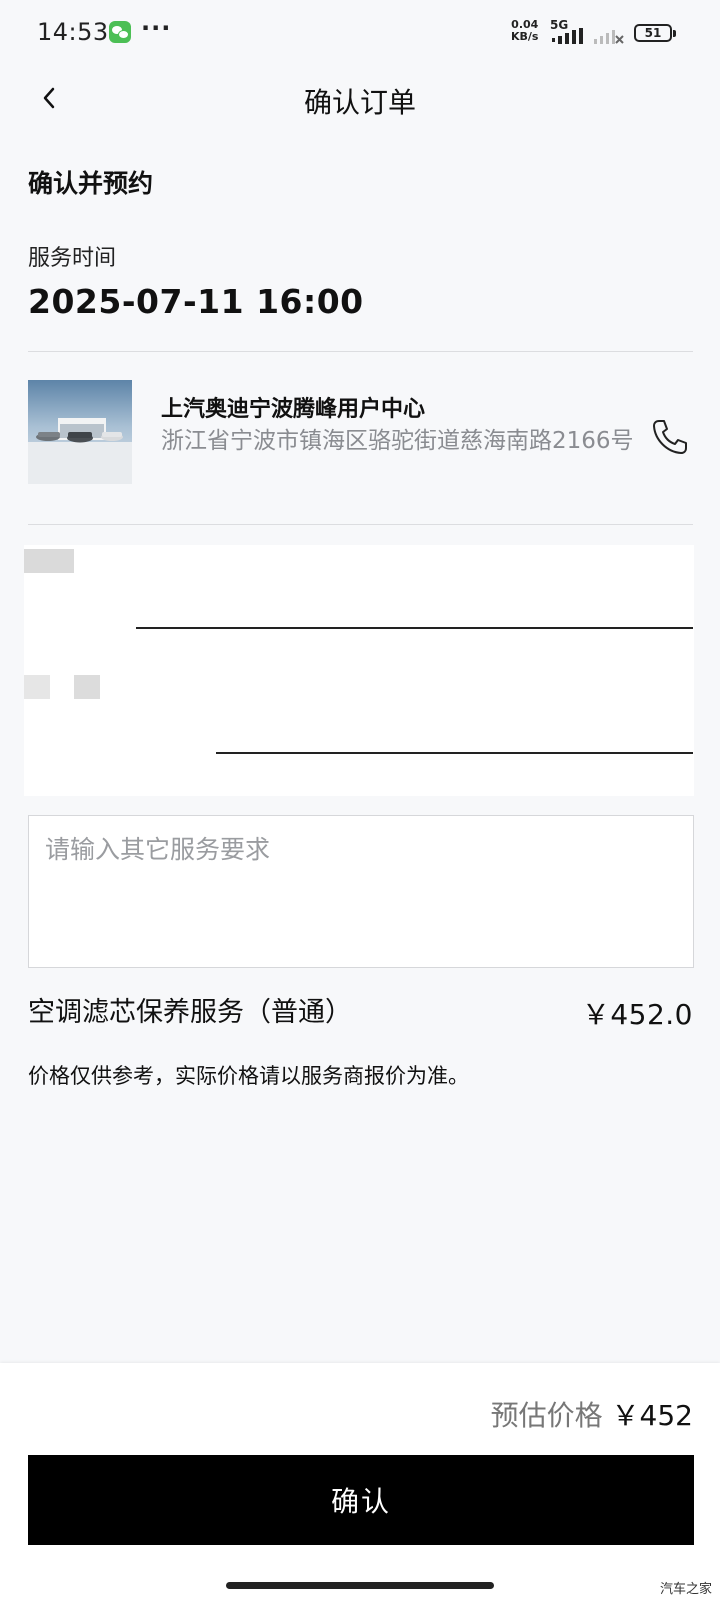 This screenshot has height=1600, width=720. What do you see at coordinates (655, 33) in the screenshot?
I see `battery-icon: 51` at bounding box center [655, 33].